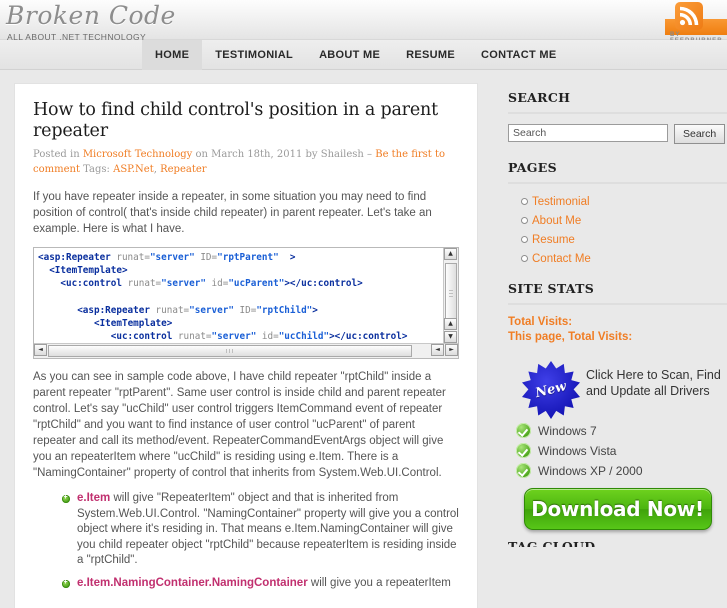  I want to click on site-title: Broken Code, so click(91, 15).